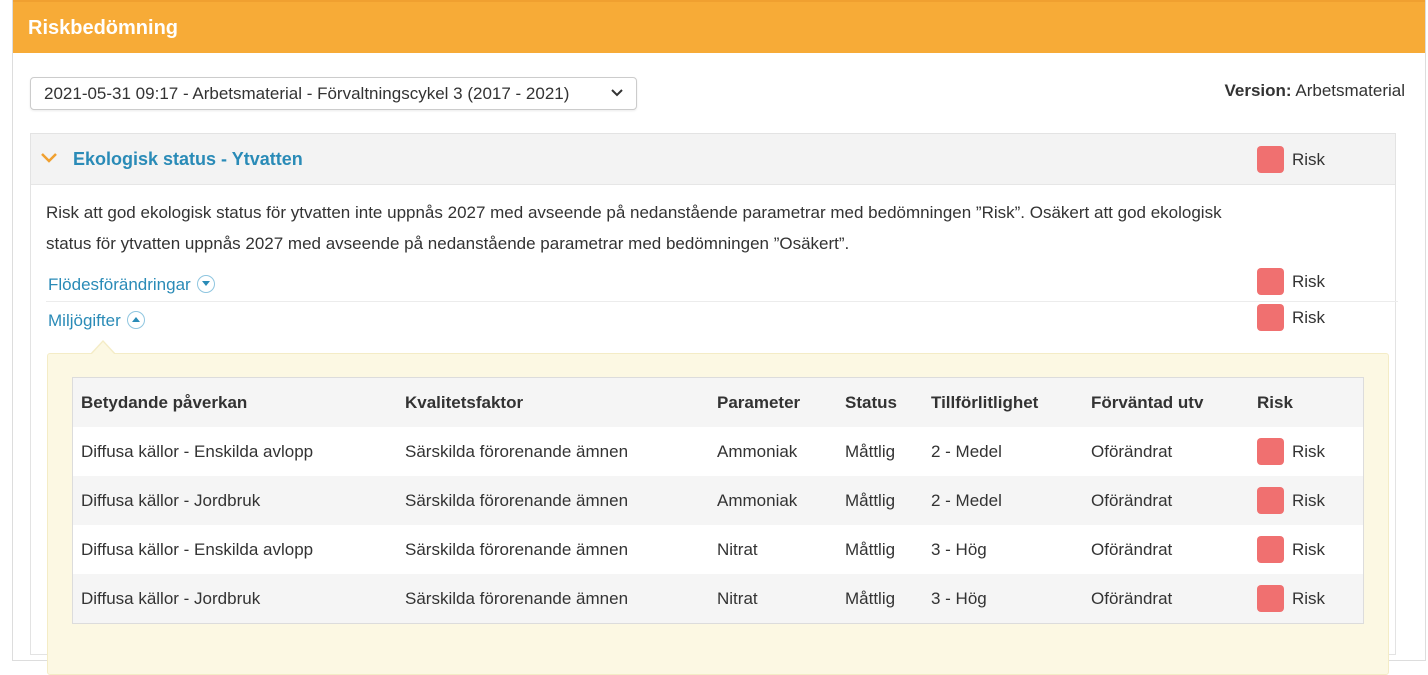  I want to click on parameter-link: Flödesförändringar, so click(131, 284).